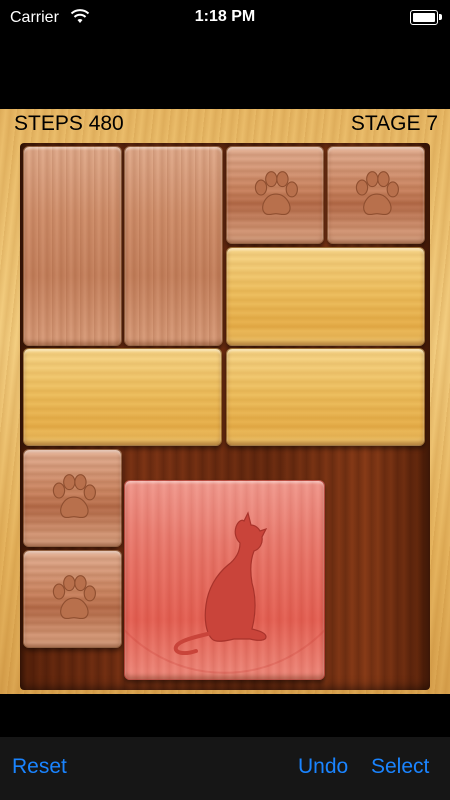 The image size is (450, 800). I want to click on stage-indicator: STAGE 7, so click(394, 123).